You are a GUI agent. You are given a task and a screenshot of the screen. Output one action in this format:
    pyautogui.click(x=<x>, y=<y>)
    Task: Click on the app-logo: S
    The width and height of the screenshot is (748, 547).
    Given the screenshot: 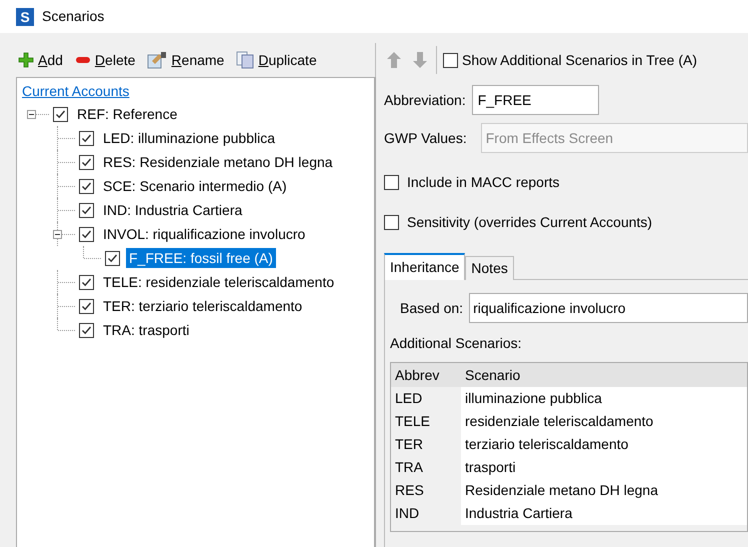 What is the action you would take?
    pyautogui.click(x=25, y=17)
    